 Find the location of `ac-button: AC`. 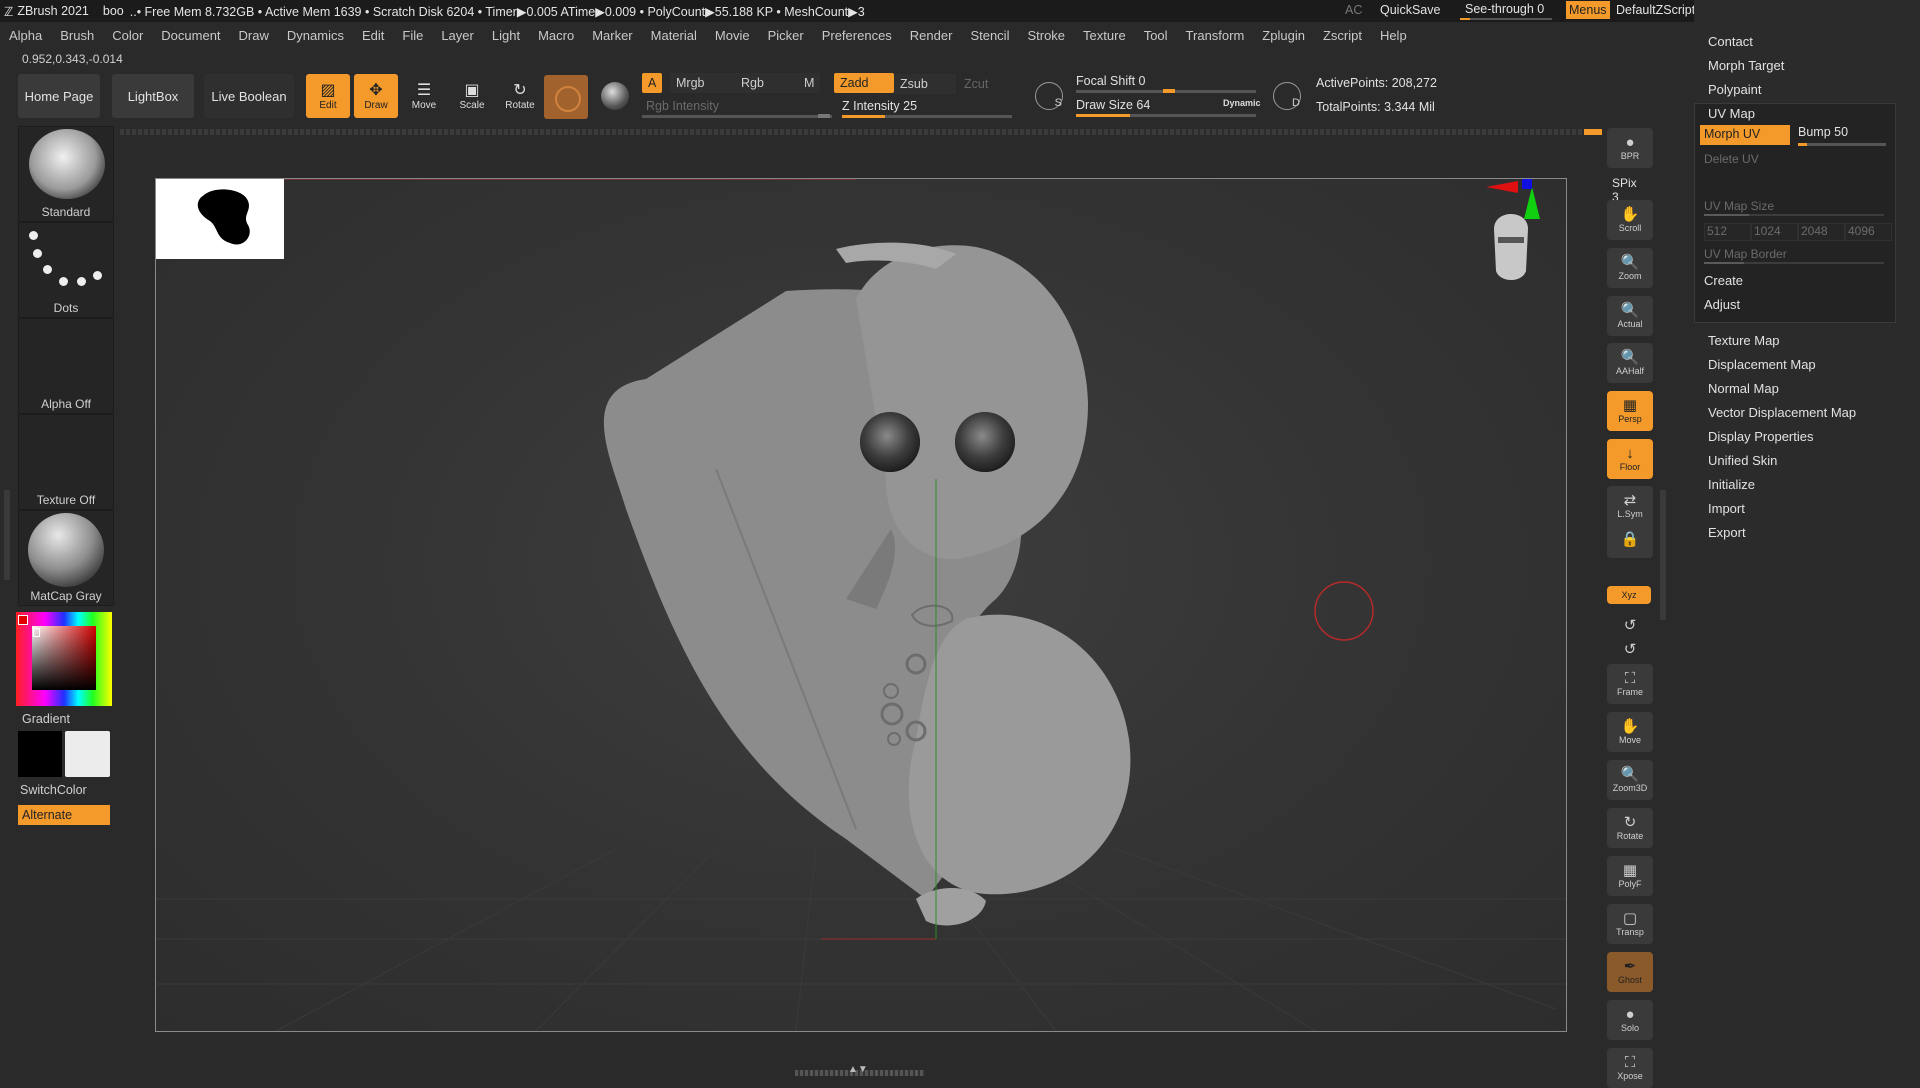

ac-button: AC is located at coordinates (1353, 10).